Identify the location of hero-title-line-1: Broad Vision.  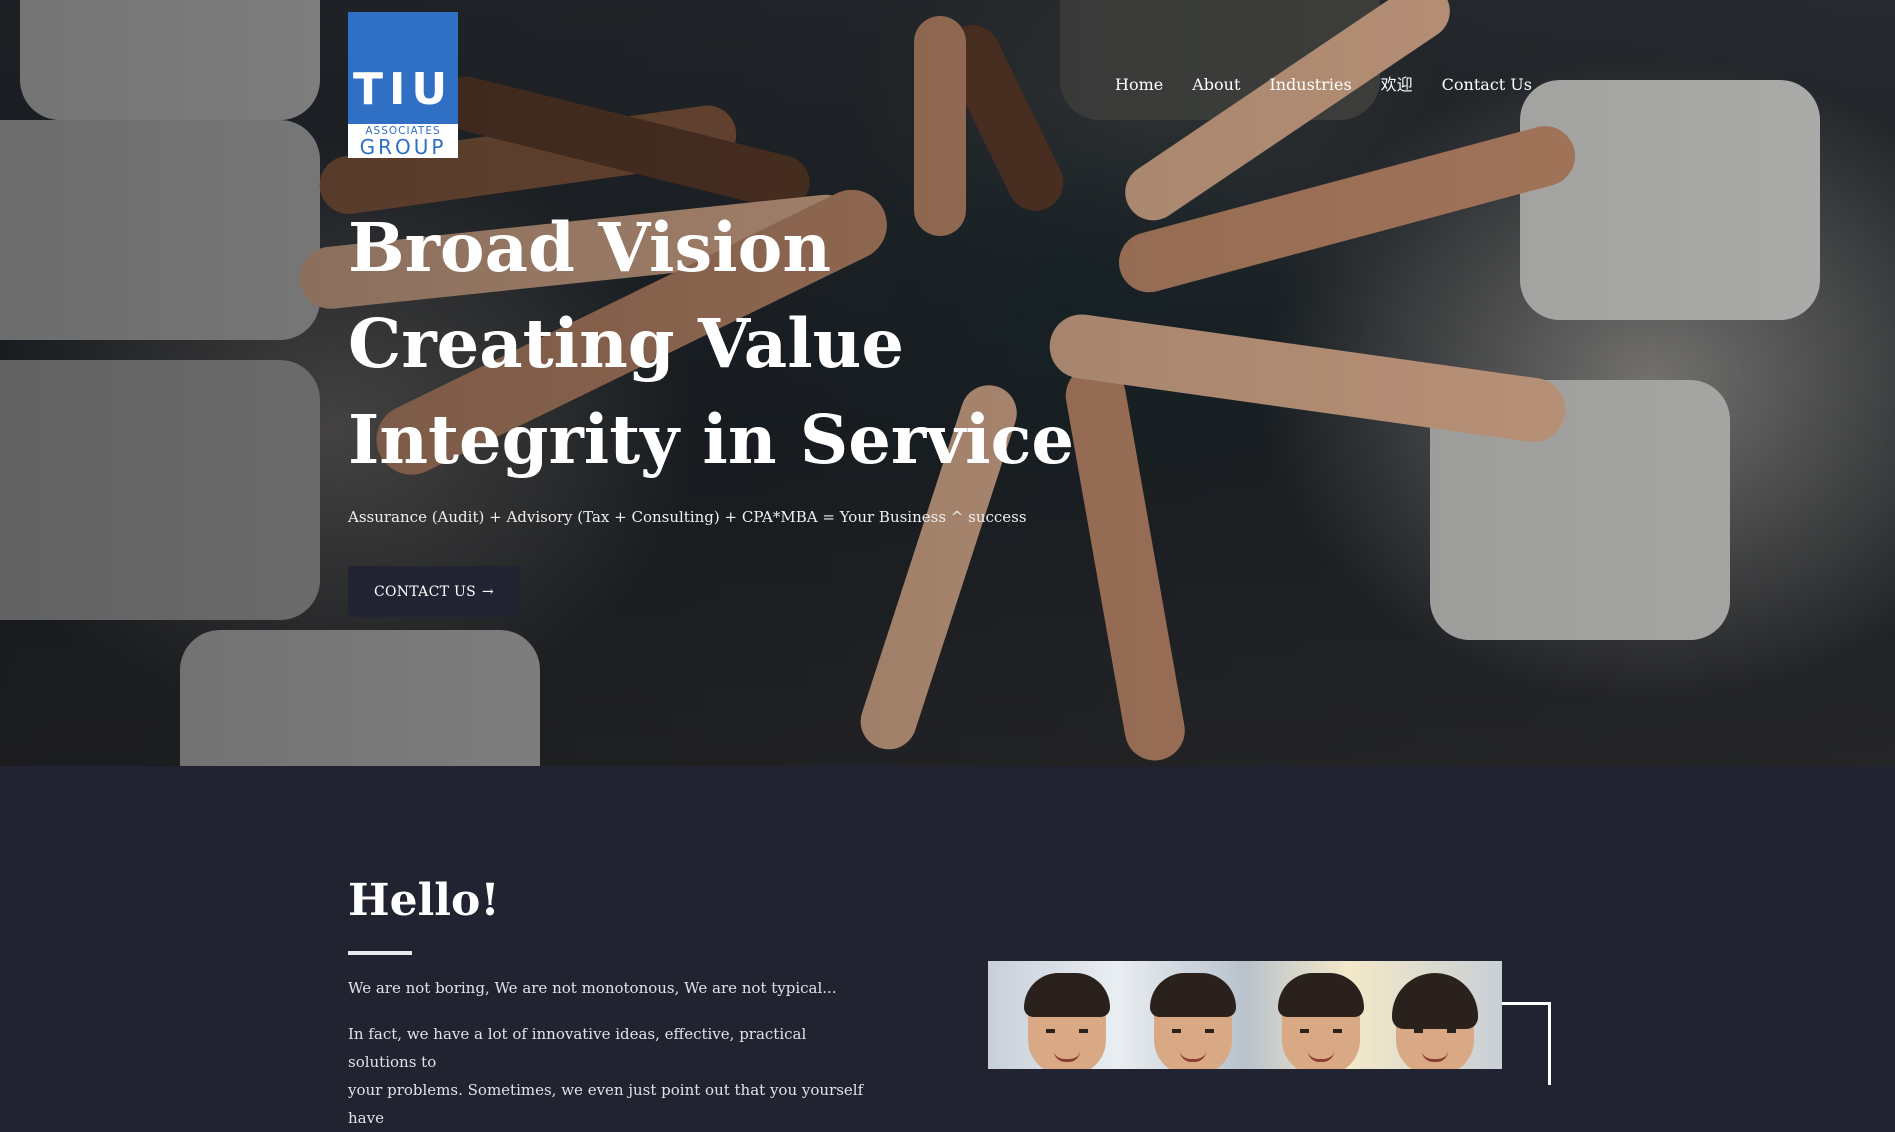
(590, 247).